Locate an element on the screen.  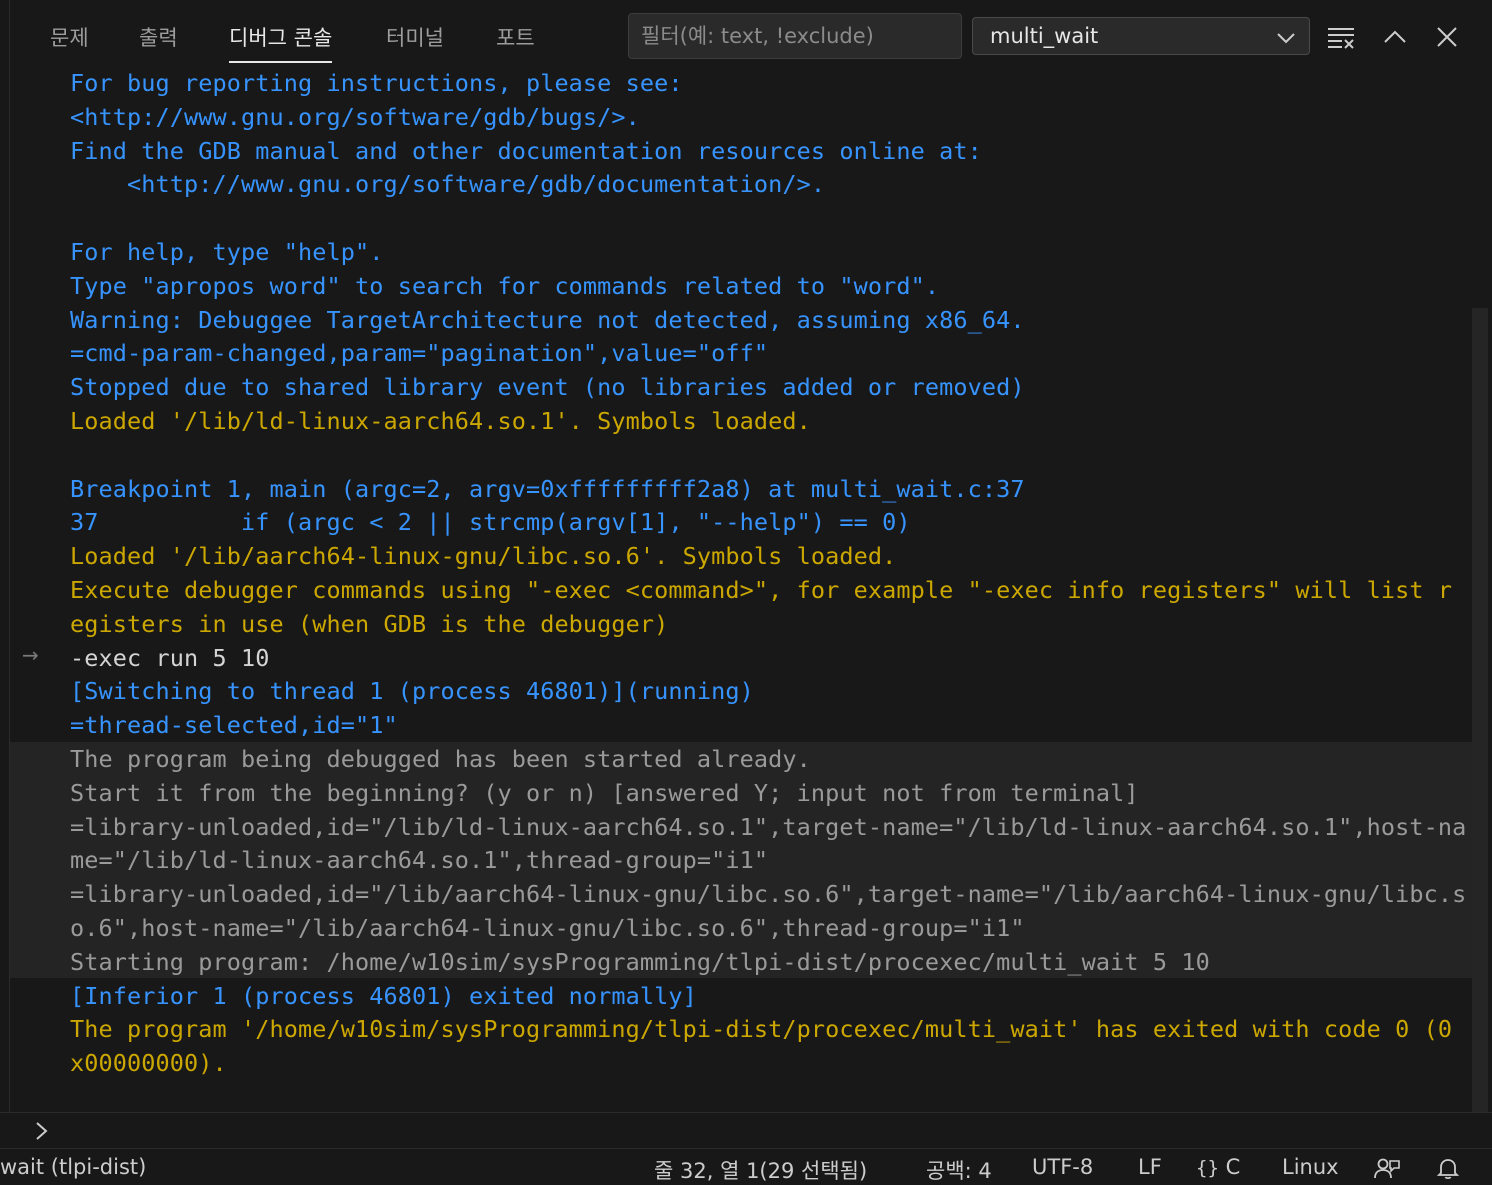
clear-console-icon is located at coordinates (1341, 37).